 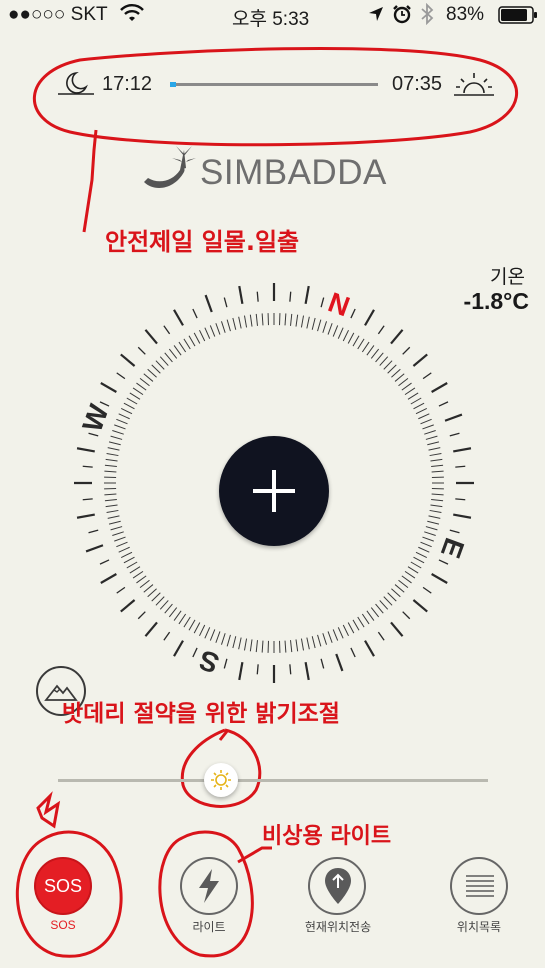 I want to click on add-location-button, so click(x=274, y=491).